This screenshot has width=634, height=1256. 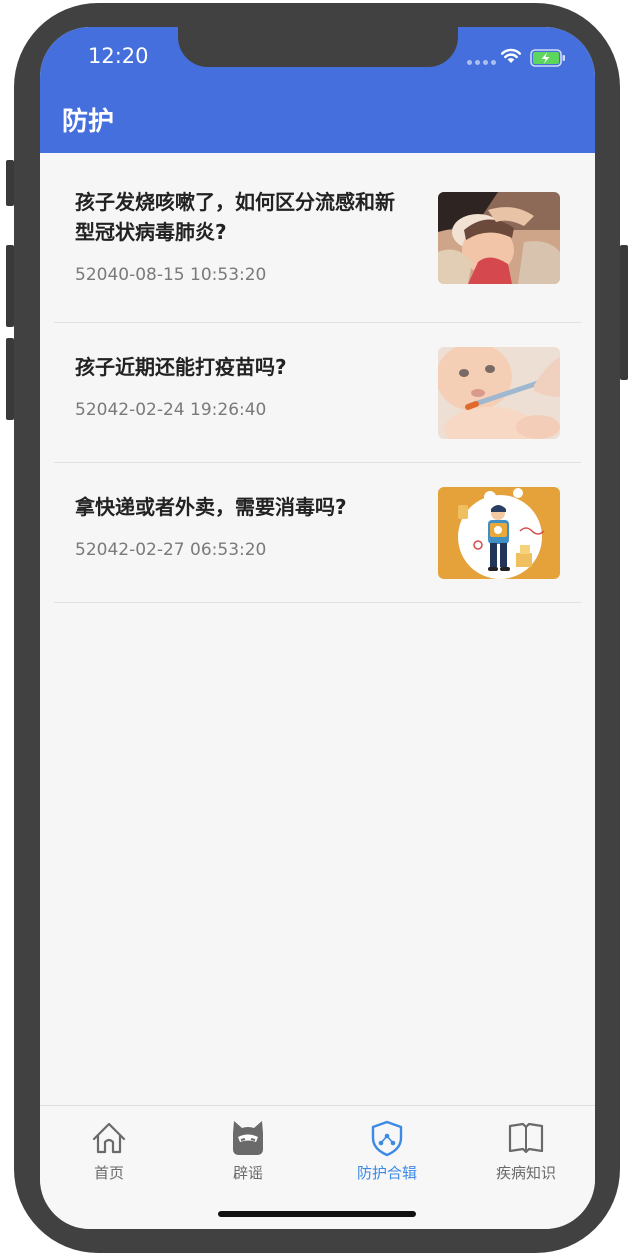 What do you see at coordinates (88, 122) in the screenshot?
I see `page-title: 防护` at bounding box center [88, 122].